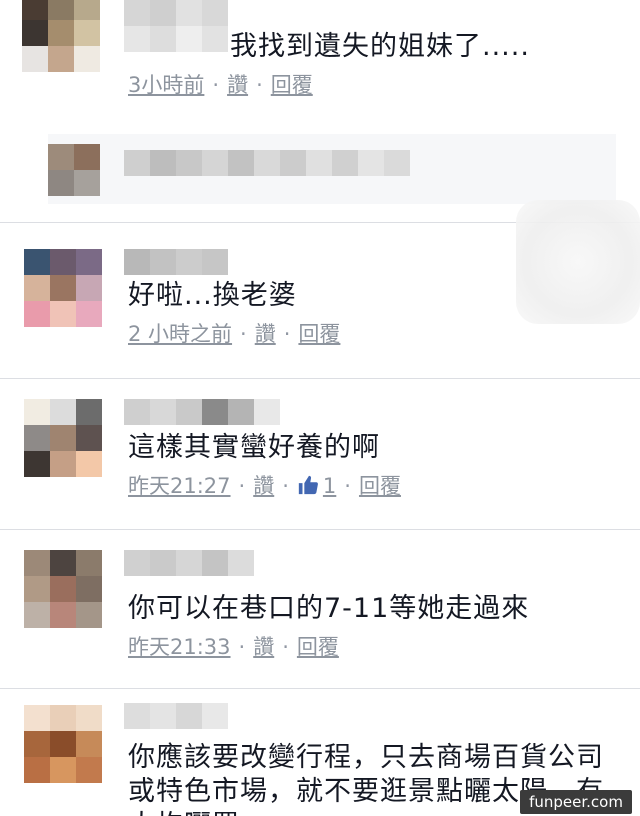 The image size is (640, 816). What do you see at coordinates (332, 169) in the screenshot?
I see `reply-preview` at bounding box center [332, 169].